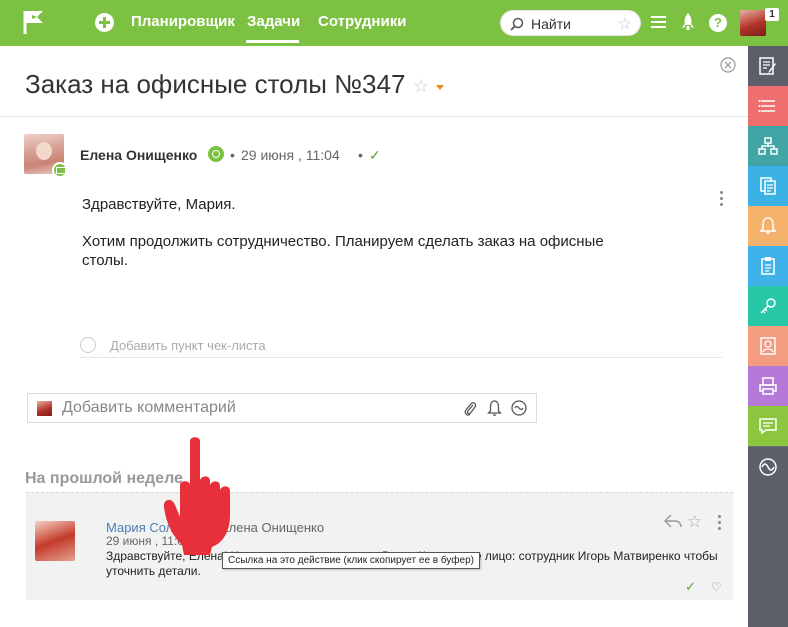  Describe the element at coordinates (470, 408) in the screenshot. I see `paperclip-icon` at that location.